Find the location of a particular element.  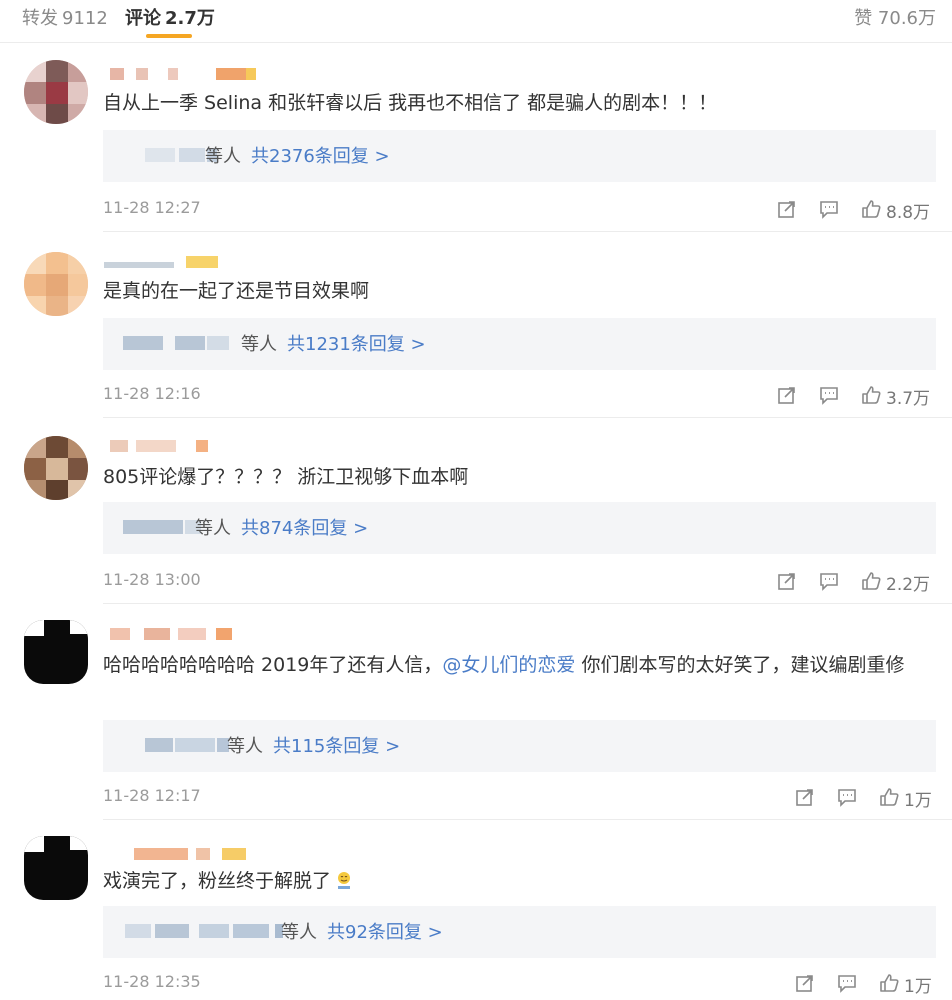

reply-count-link: 共115条回复 > is located at coordinates (336, 746).